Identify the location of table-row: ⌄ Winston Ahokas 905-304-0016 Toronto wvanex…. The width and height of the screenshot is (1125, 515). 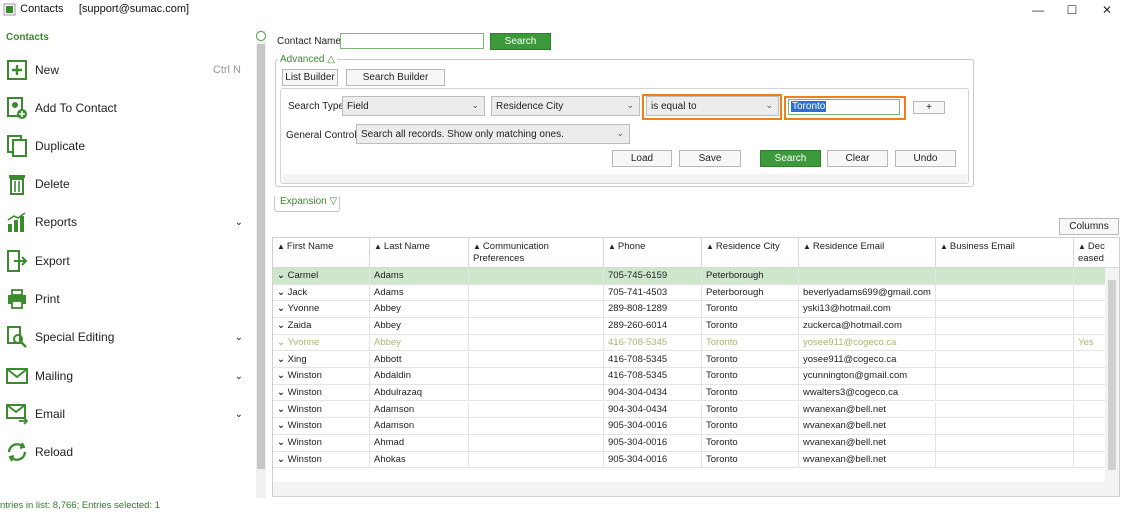
(689, 460).